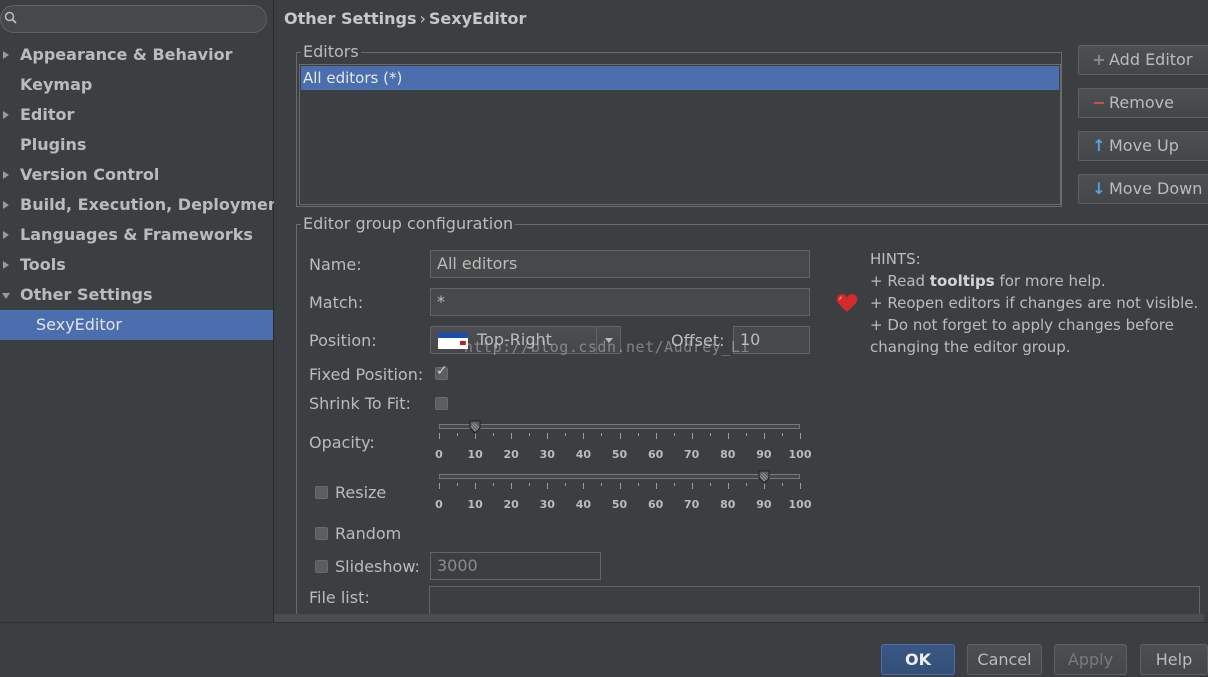 This screenshot has height=677, width=1208. What do you see at coordinates (1174, 659) in the screenshot?
I see `help-button: Help` at bounding box center [1174, 659].